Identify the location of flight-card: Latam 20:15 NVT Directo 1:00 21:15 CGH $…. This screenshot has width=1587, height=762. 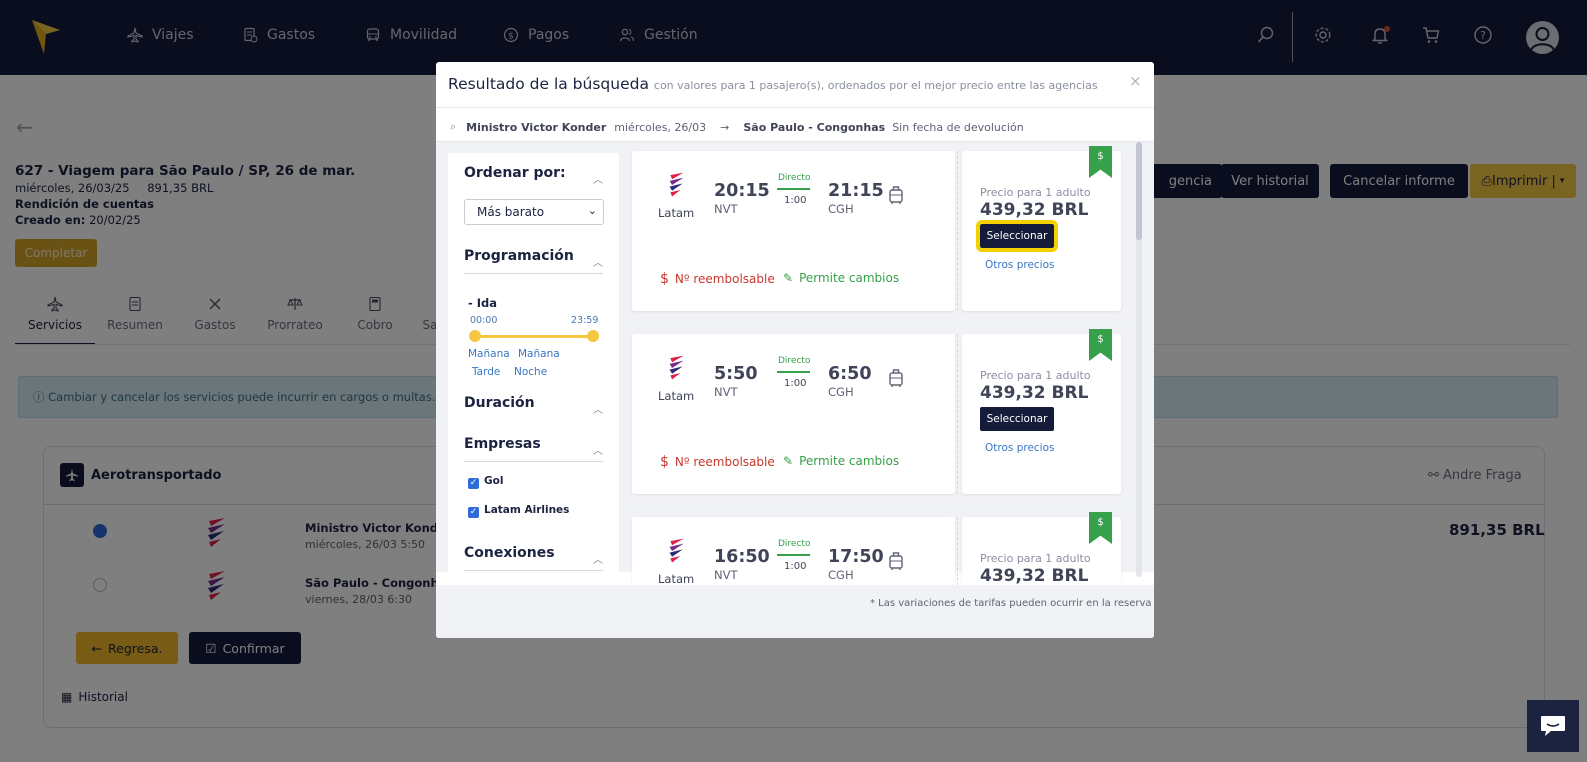
(876, 228).